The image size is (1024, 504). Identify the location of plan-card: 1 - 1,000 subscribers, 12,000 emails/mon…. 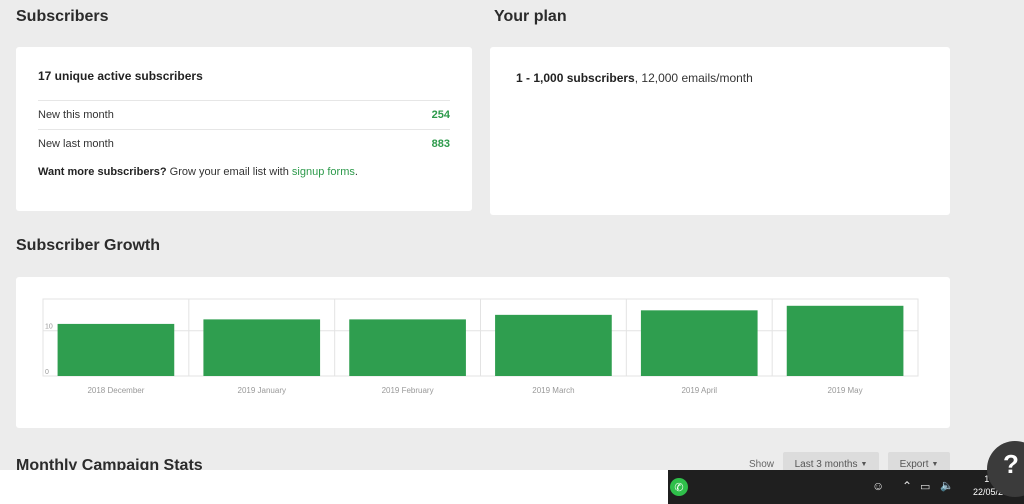
(720, 131).